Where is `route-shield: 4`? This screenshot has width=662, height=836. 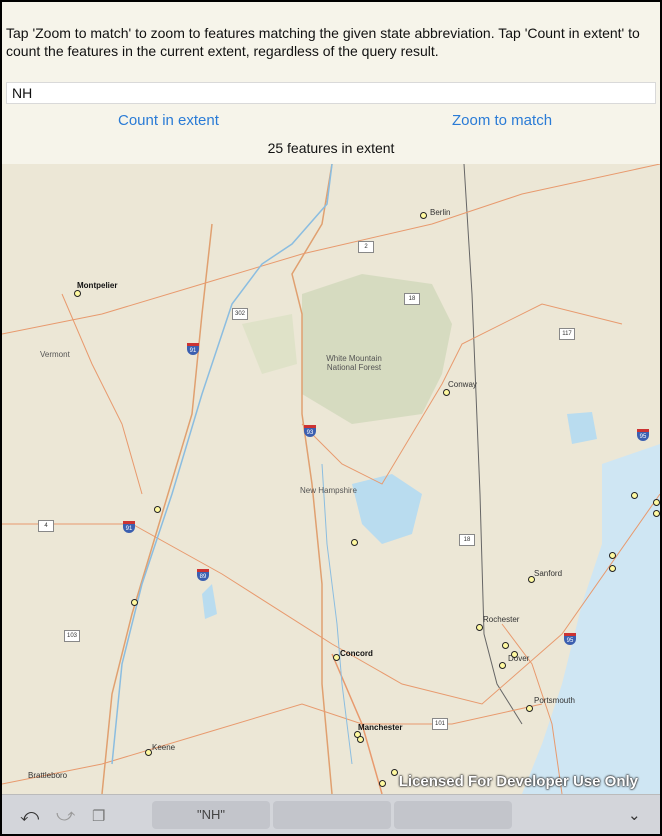
route-shield: 4 is located at coordinates (46, 526).